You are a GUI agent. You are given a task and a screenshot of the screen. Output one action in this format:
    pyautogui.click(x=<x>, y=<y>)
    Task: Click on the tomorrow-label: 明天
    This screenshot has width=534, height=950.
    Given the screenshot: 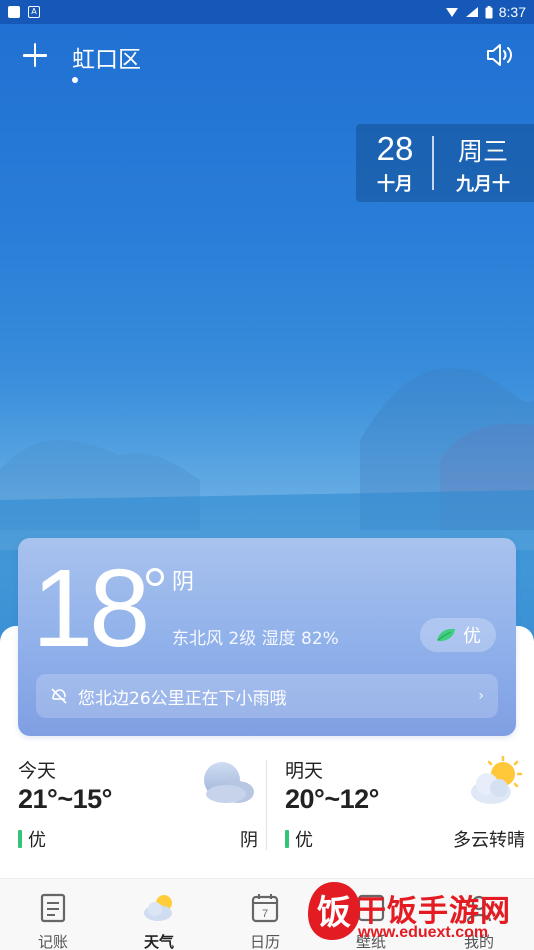 What is the action you would take?
    pyautogui.click(x=304, y=771)
    